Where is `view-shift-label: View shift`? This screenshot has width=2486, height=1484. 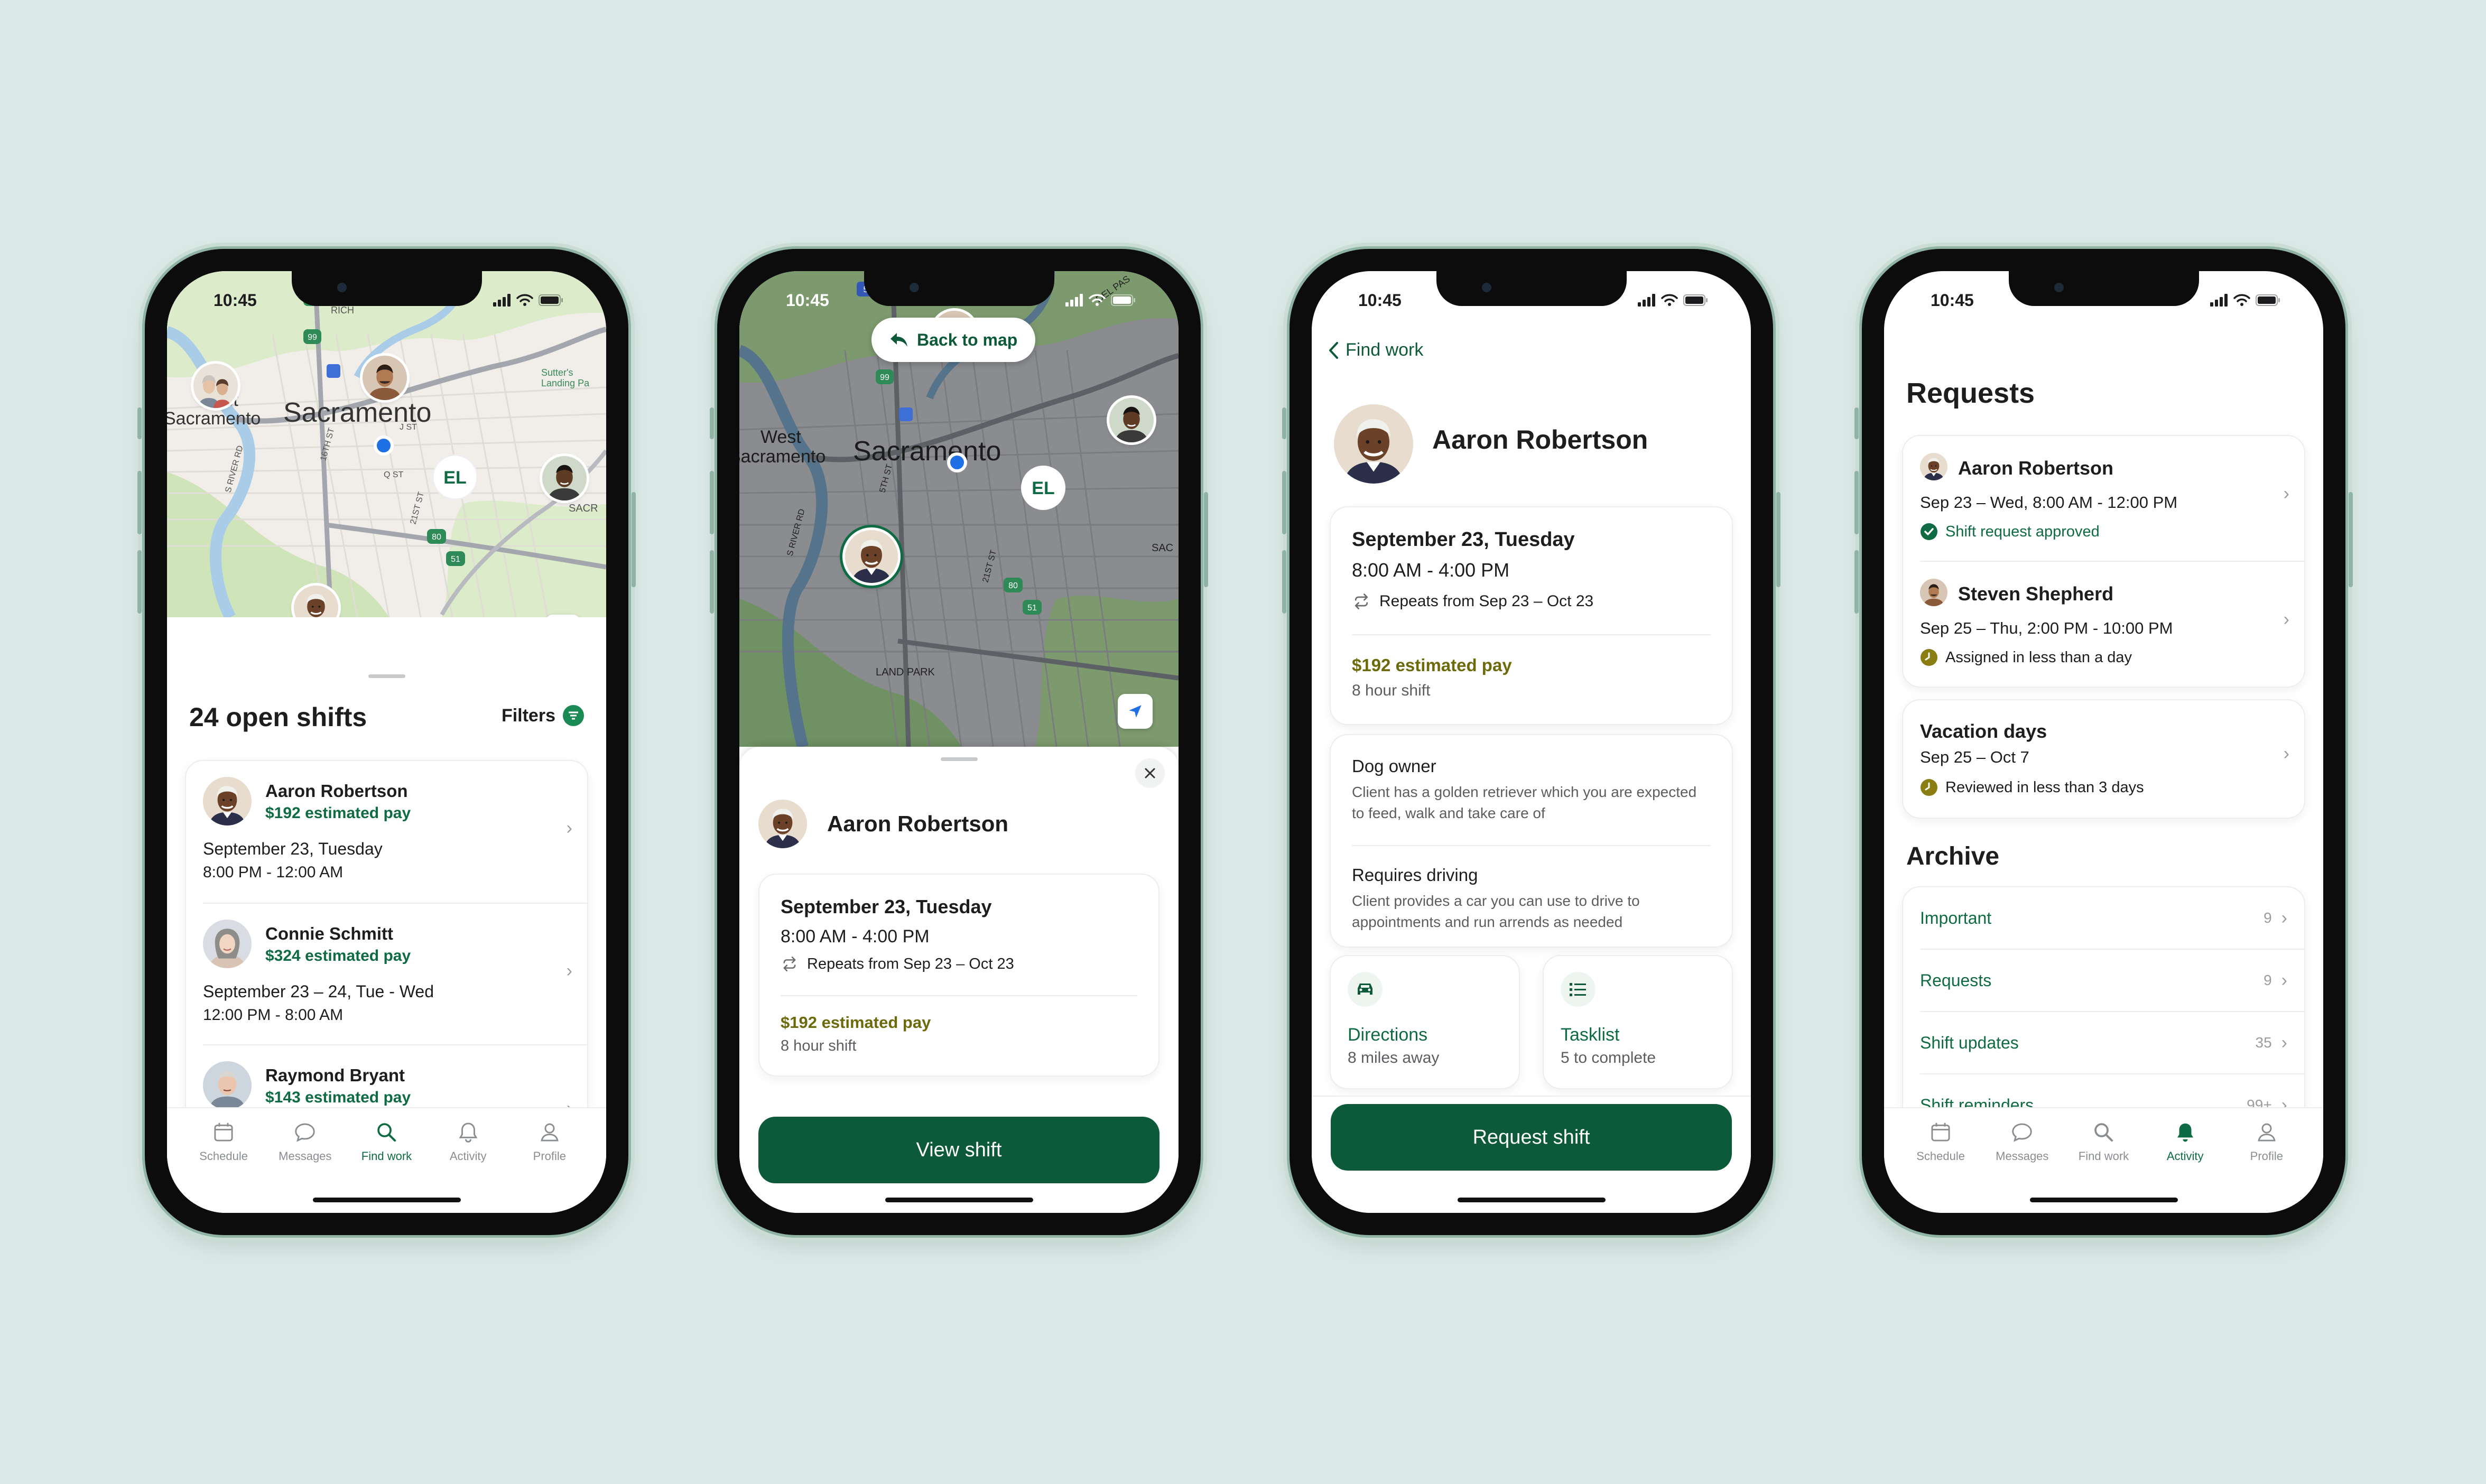
view-shift-label: View shift is located at coordinates (959, 1149).